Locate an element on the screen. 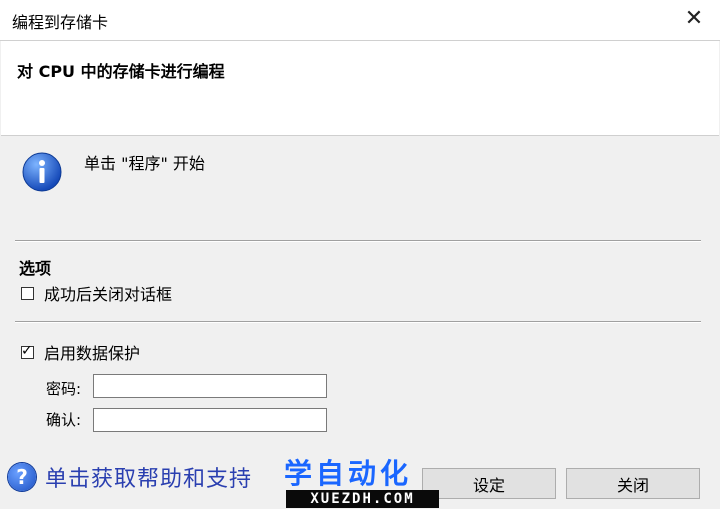 This screenshot has height=509, width=720. enable-protection-label: 启用数据保护 is located at coordinates (92, 353).